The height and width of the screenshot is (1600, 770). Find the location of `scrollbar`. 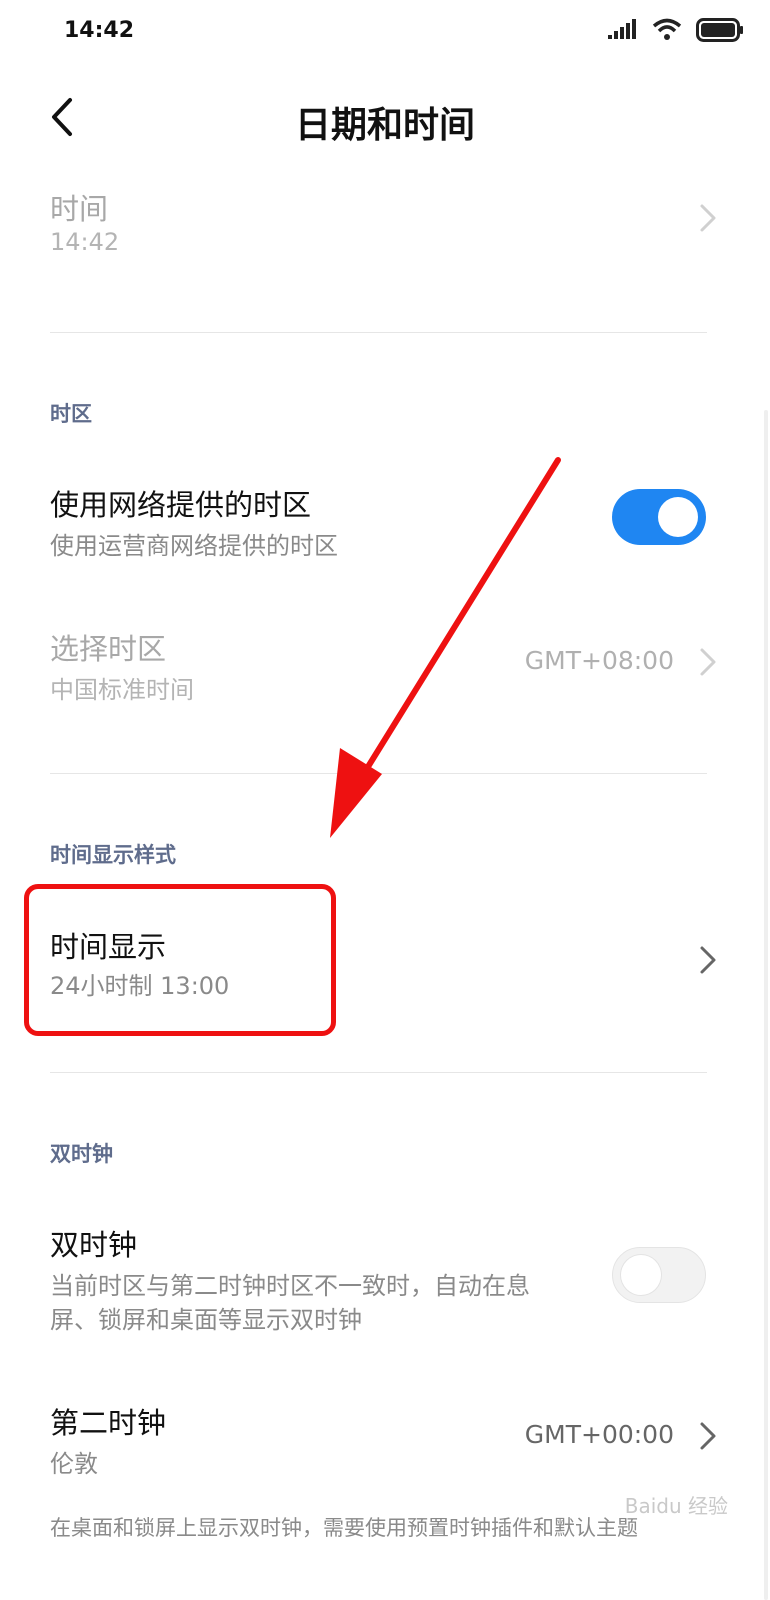

scrollbar is located at coordinates (766, 1005).